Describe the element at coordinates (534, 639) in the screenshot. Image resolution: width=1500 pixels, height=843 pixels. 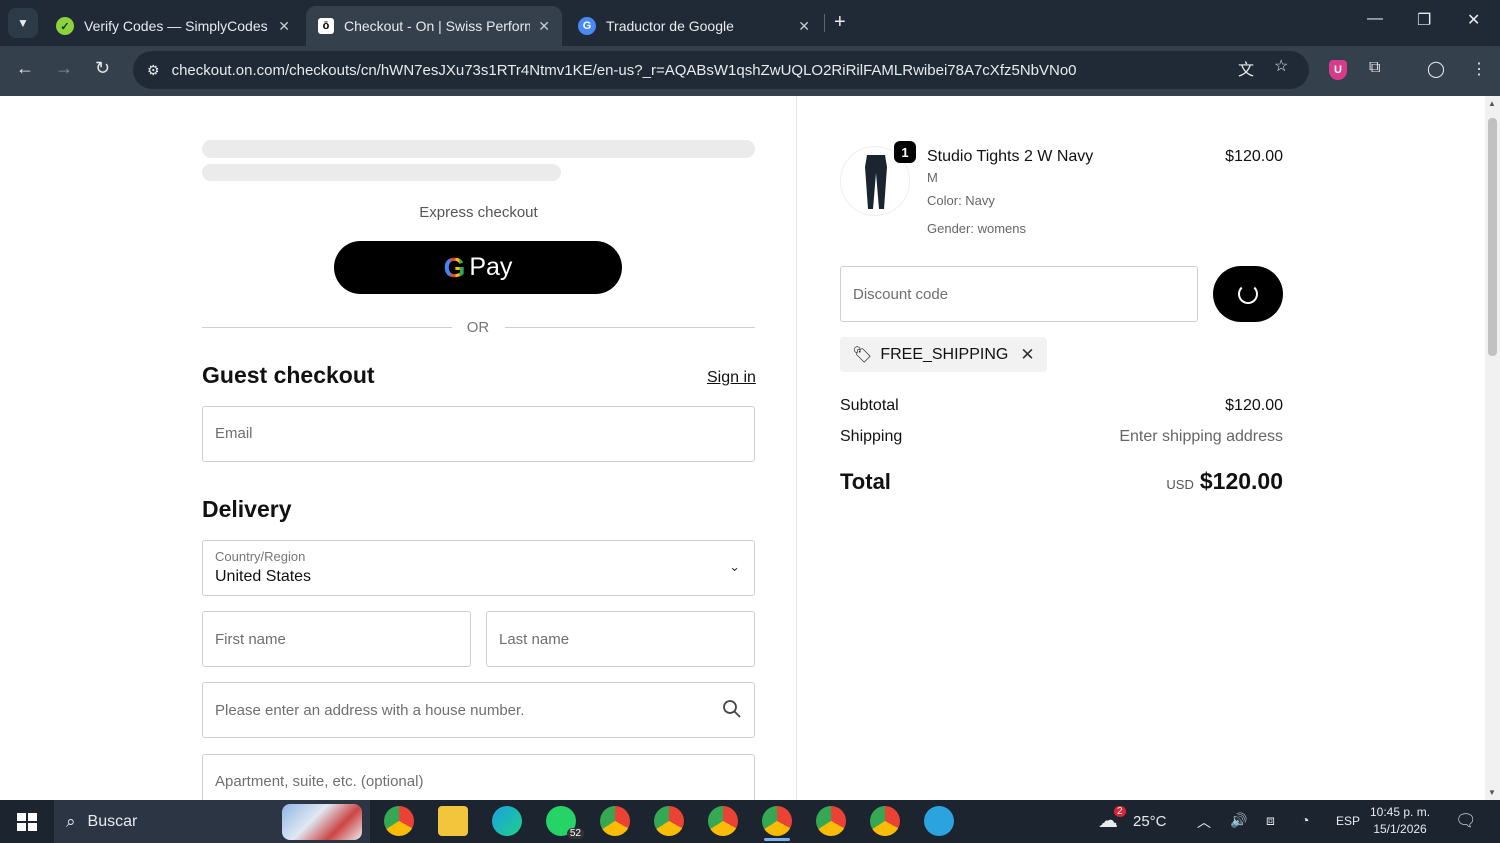
I see `last-name-placeholder: Last name` at that location.